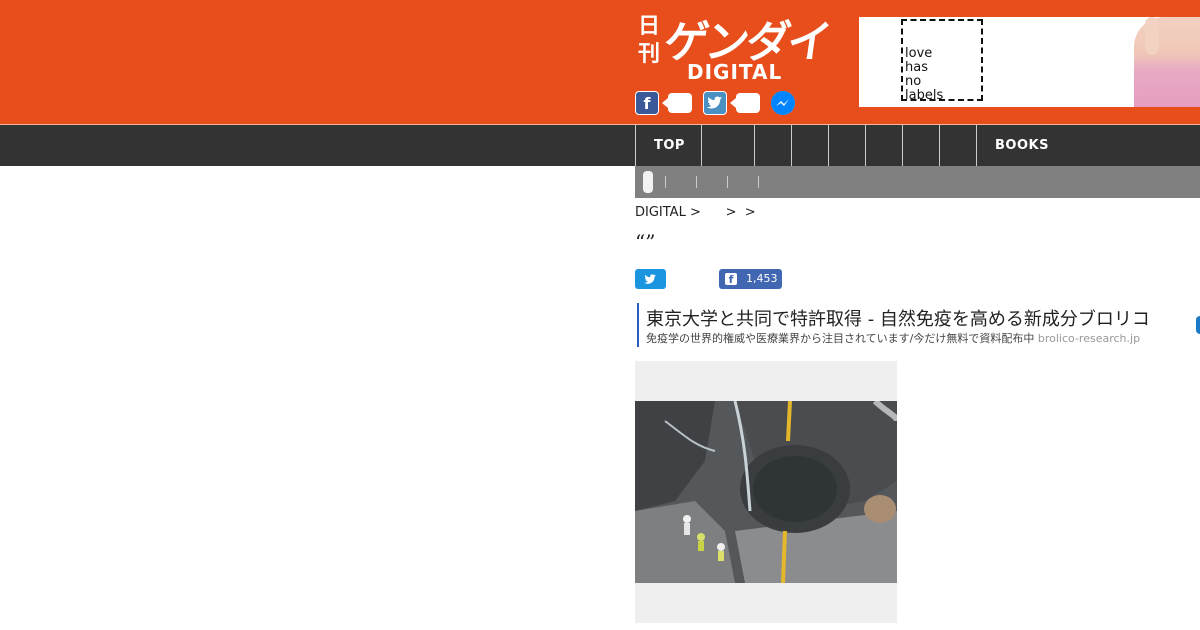 This screenshot has height=630, width=1200. What do you see at coordinates (1167, 62) in the screenshot?
I see `ad-person-image` at bounding box center [1167, 62].